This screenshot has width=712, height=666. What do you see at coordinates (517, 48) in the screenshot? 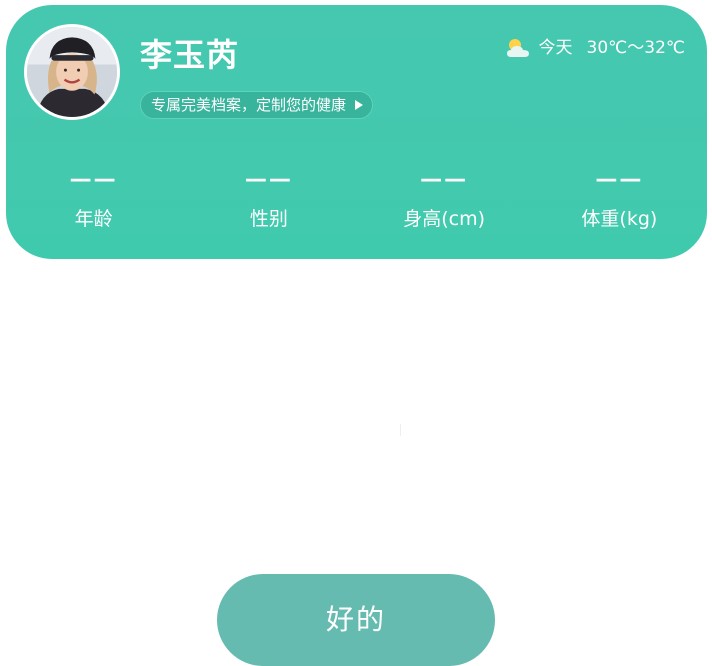
I see `partly-cloudy-icon` at bounding box center [517, 48].